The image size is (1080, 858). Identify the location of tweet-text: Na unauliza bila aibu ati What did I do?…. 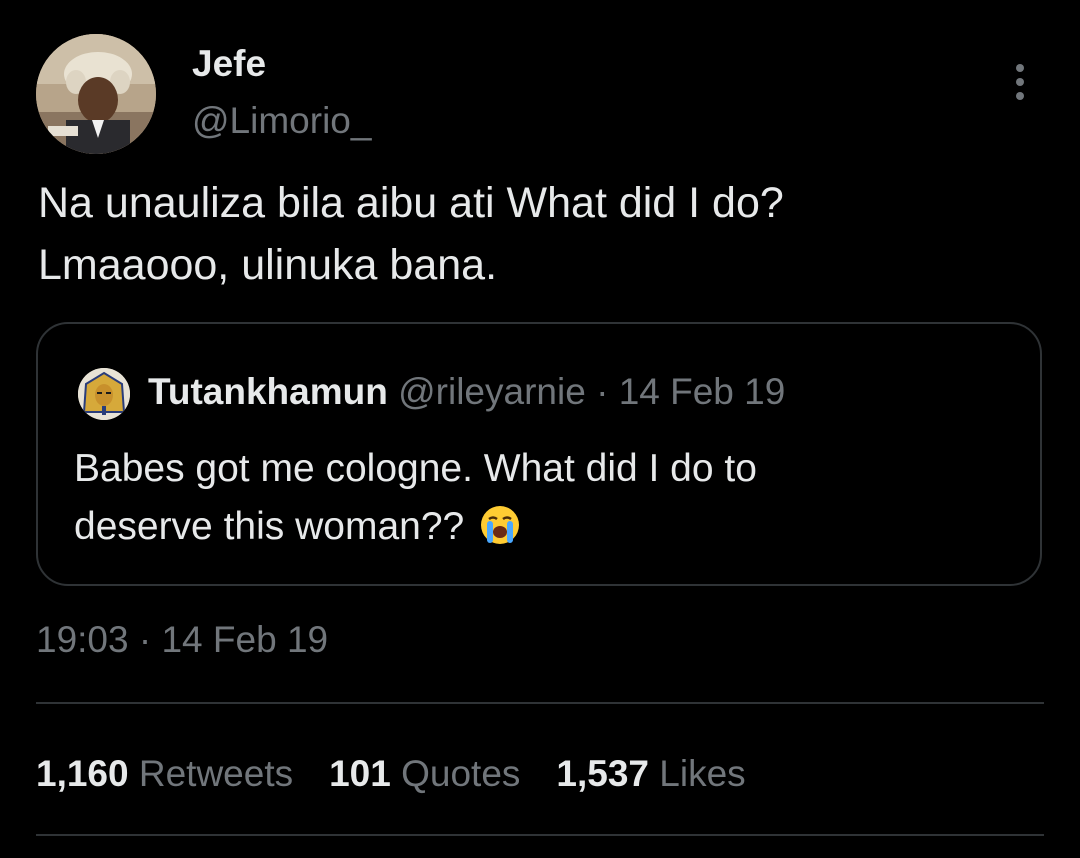
(543, 234).